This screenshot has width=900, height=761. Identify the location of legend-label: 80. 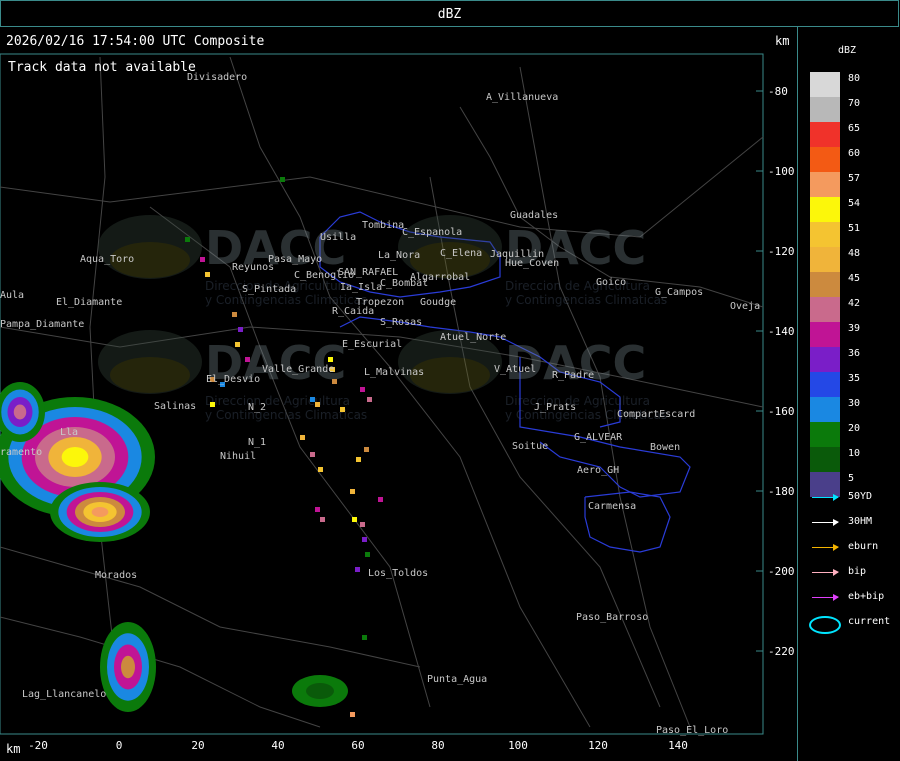
(854, 78).